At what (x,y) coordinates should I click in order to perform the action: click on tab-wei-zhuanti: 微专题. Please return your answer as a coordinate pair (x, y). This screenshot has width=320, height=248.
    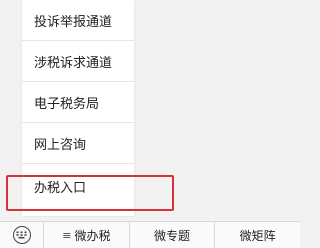
    Looking at the image, I should click on (173, 234).